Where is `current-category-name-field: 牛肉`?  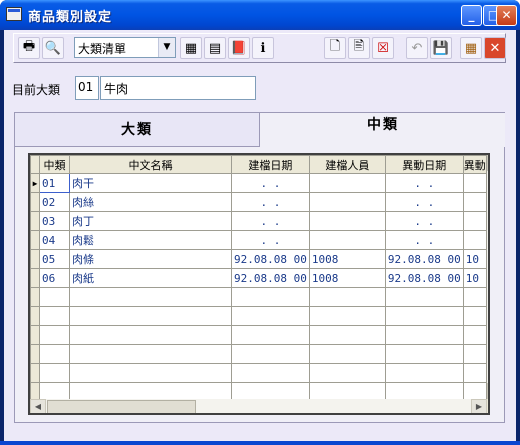
current-category-name-field: 牛肉 is located at coordinates (178, 88).